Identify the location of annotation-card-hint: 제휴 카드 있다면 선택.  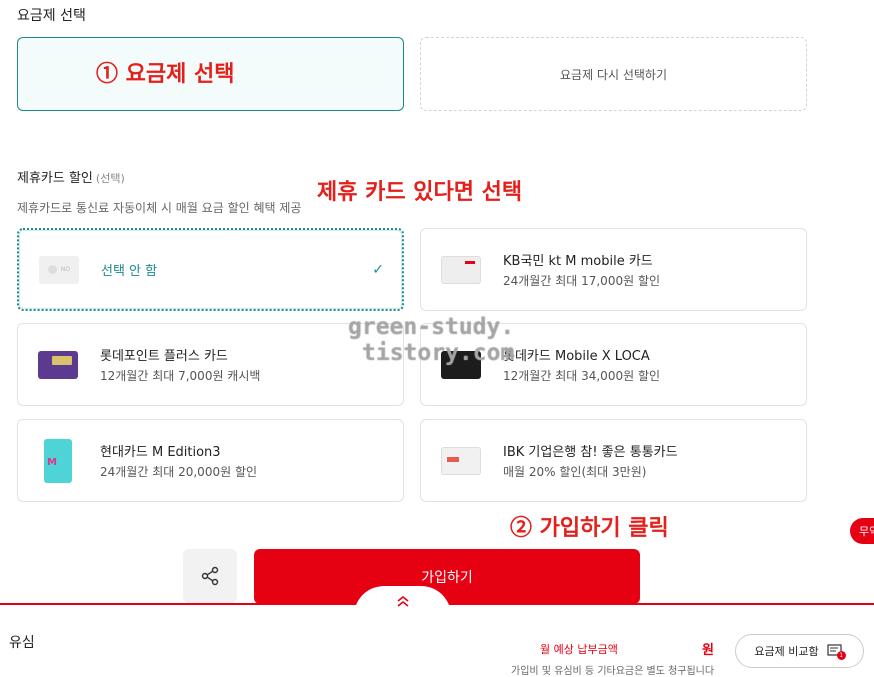
(420, 192).